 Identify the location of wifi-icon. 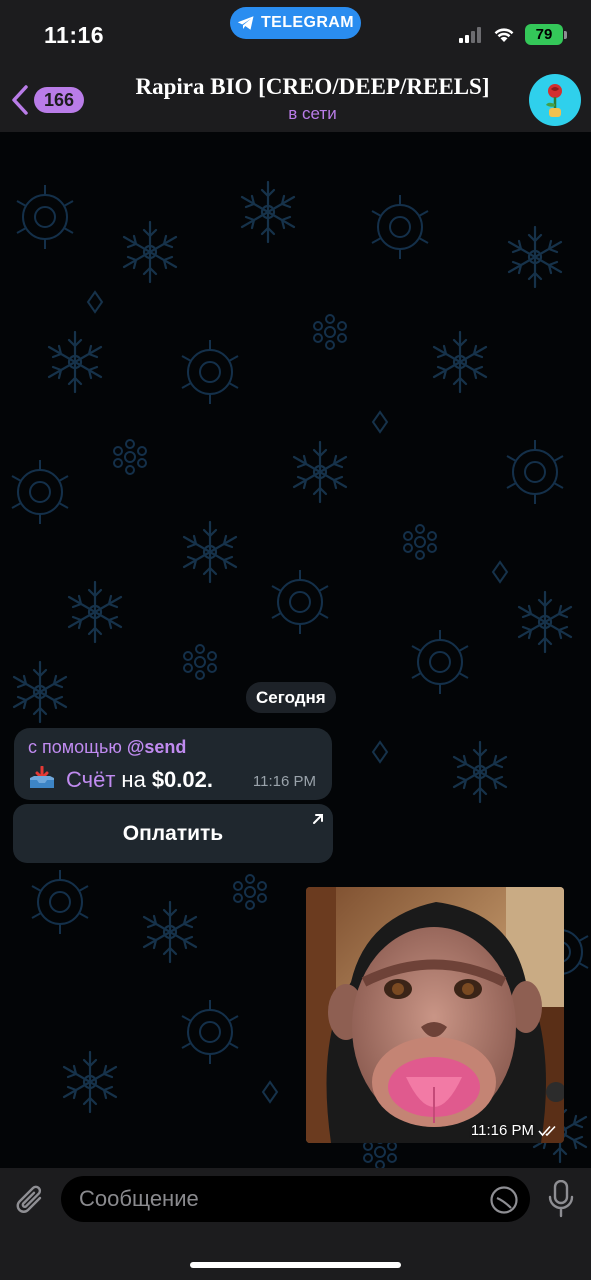
(504, 35).